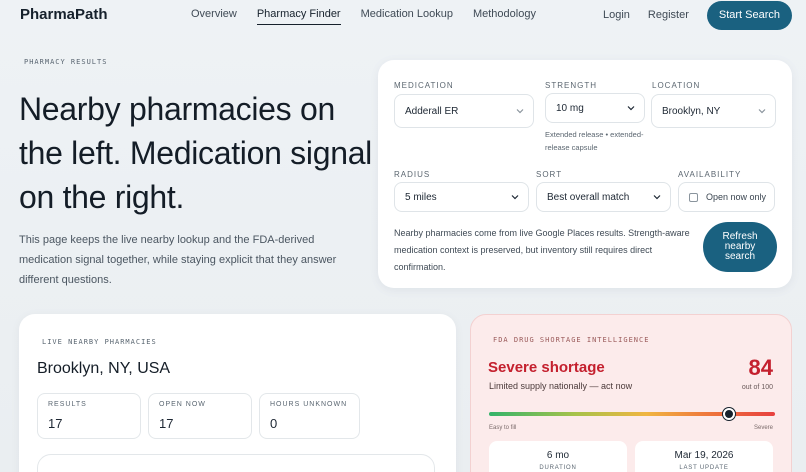 The width and height of the screenshot is (806, 472). I want to click on medication-value: Adderall ER, so click(432, 111).